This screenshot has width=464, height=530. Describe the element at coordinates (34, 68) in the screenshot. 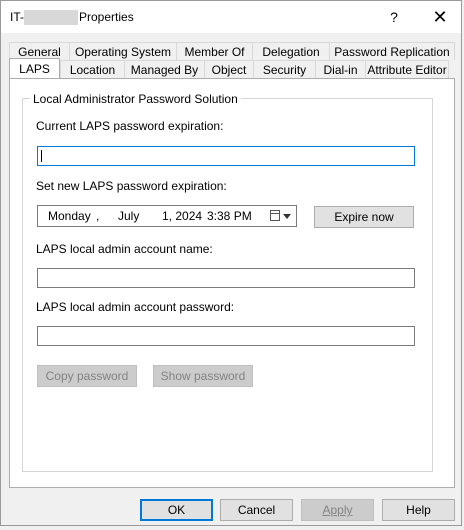

I see `tab-laps: LAPS` at that location.